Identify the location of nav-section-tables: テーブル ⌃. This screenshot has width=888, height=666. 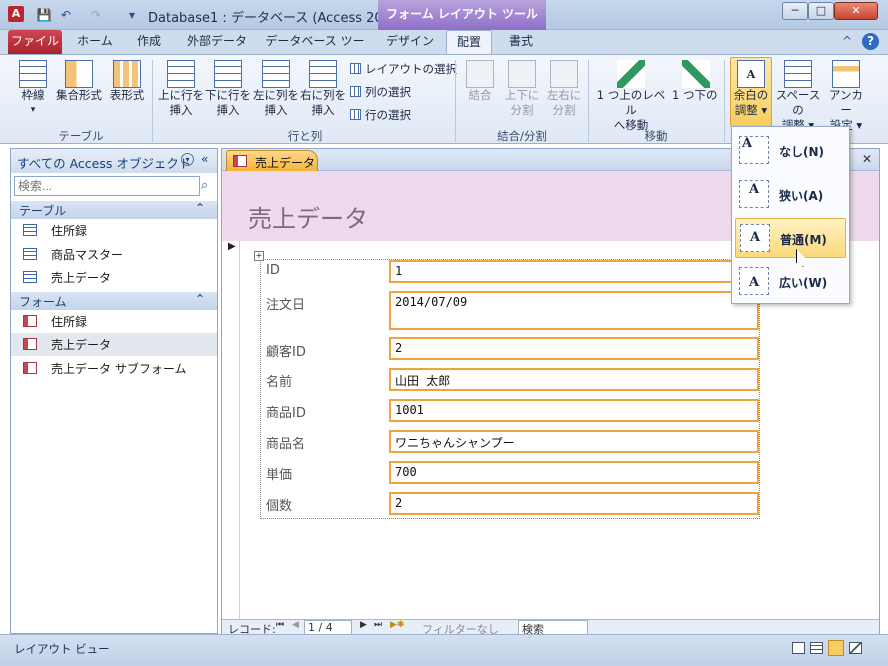
(114, 210).